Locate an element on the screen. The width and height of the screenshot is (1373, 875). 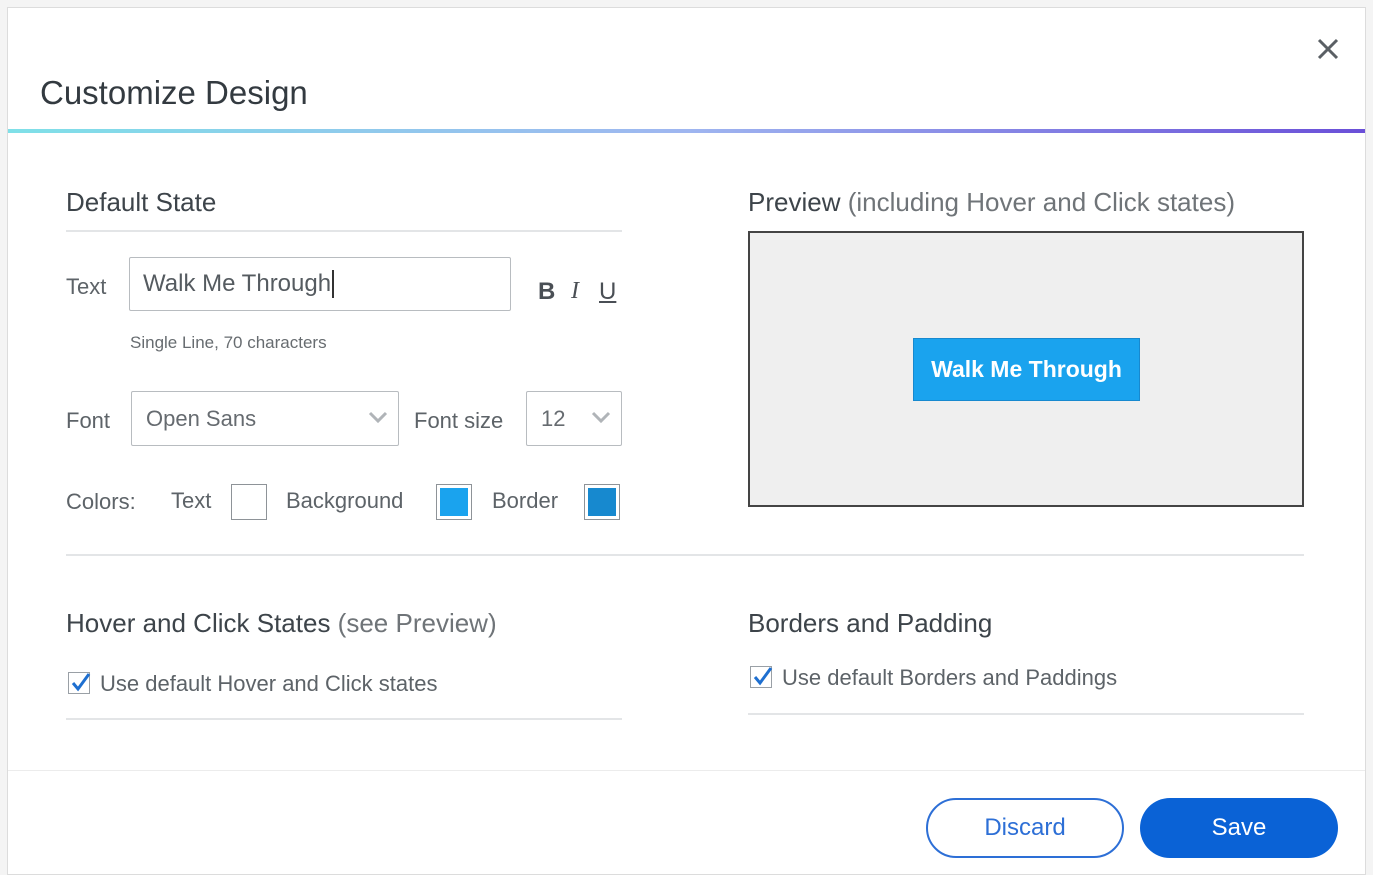
header-divider is located at coordinates (686, 131).